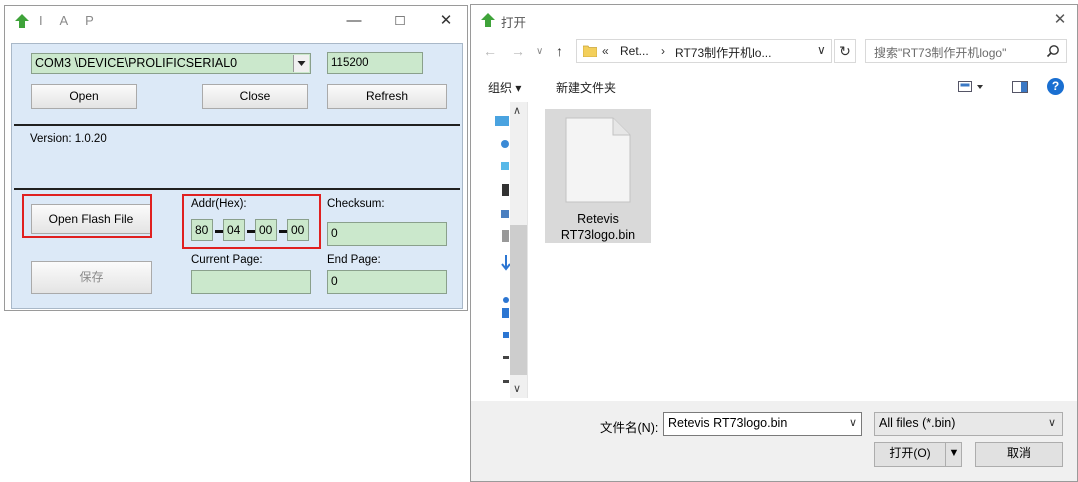 The width and height of the screenshot is (1078, 482). I want to click on save-button: 保存, so click(91, 277).